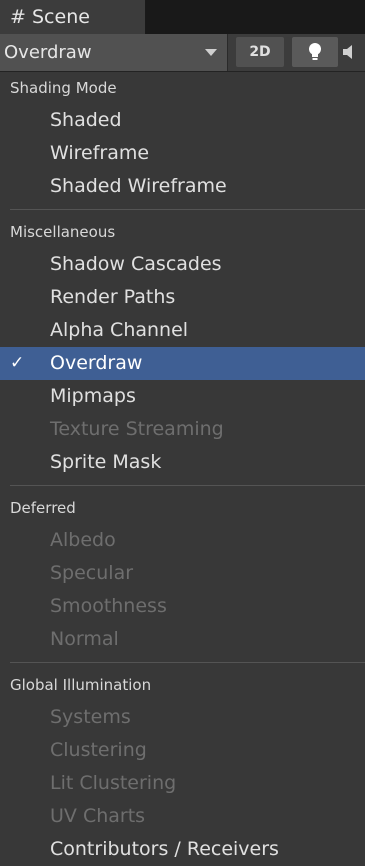  I want to click on draw-mode-dropdown: Overdraw, so click(114, 52).